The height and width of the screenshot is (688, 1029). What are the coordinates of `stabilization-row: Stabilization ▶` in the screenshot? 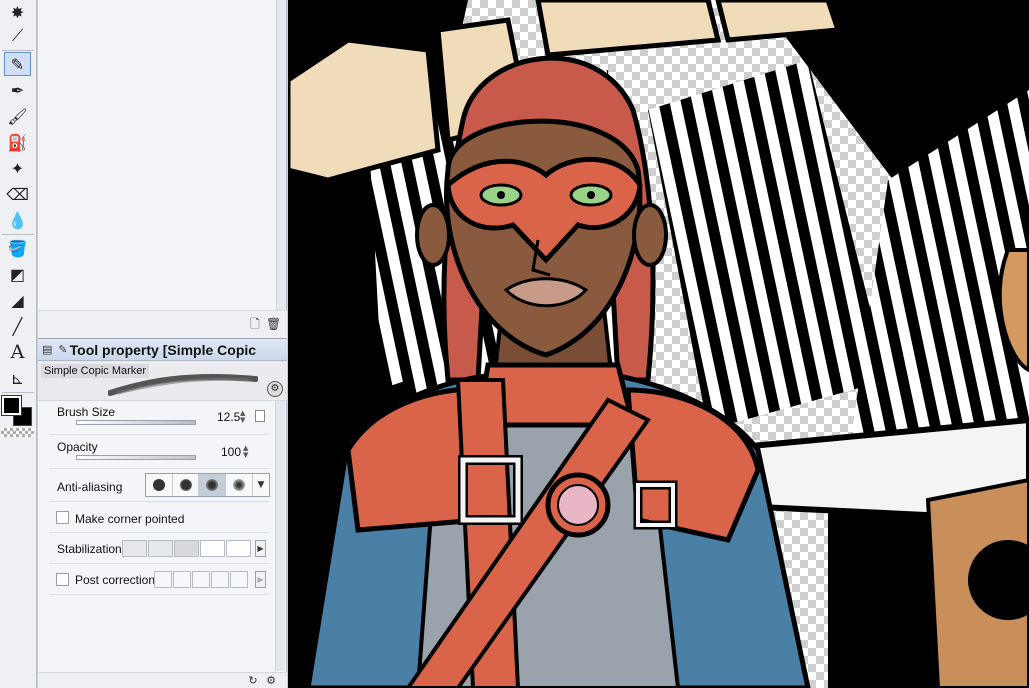 It's located at (159, 548).